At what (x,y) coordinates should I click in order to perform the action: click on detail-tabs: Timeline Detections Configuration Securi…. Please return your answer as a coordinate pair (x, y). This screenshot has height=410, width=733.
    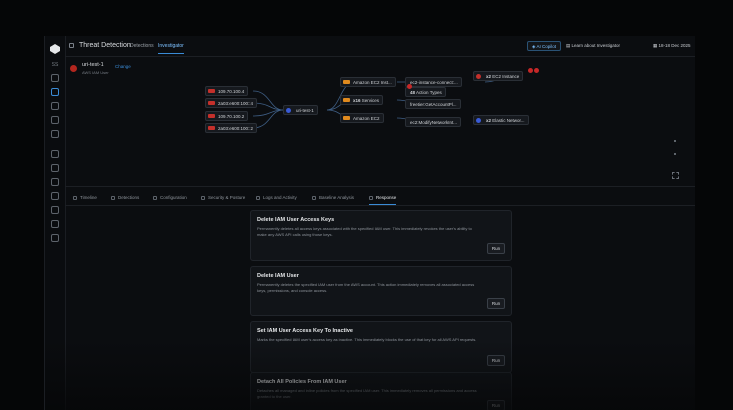
    Looking at the image, I should click on (380, 198).